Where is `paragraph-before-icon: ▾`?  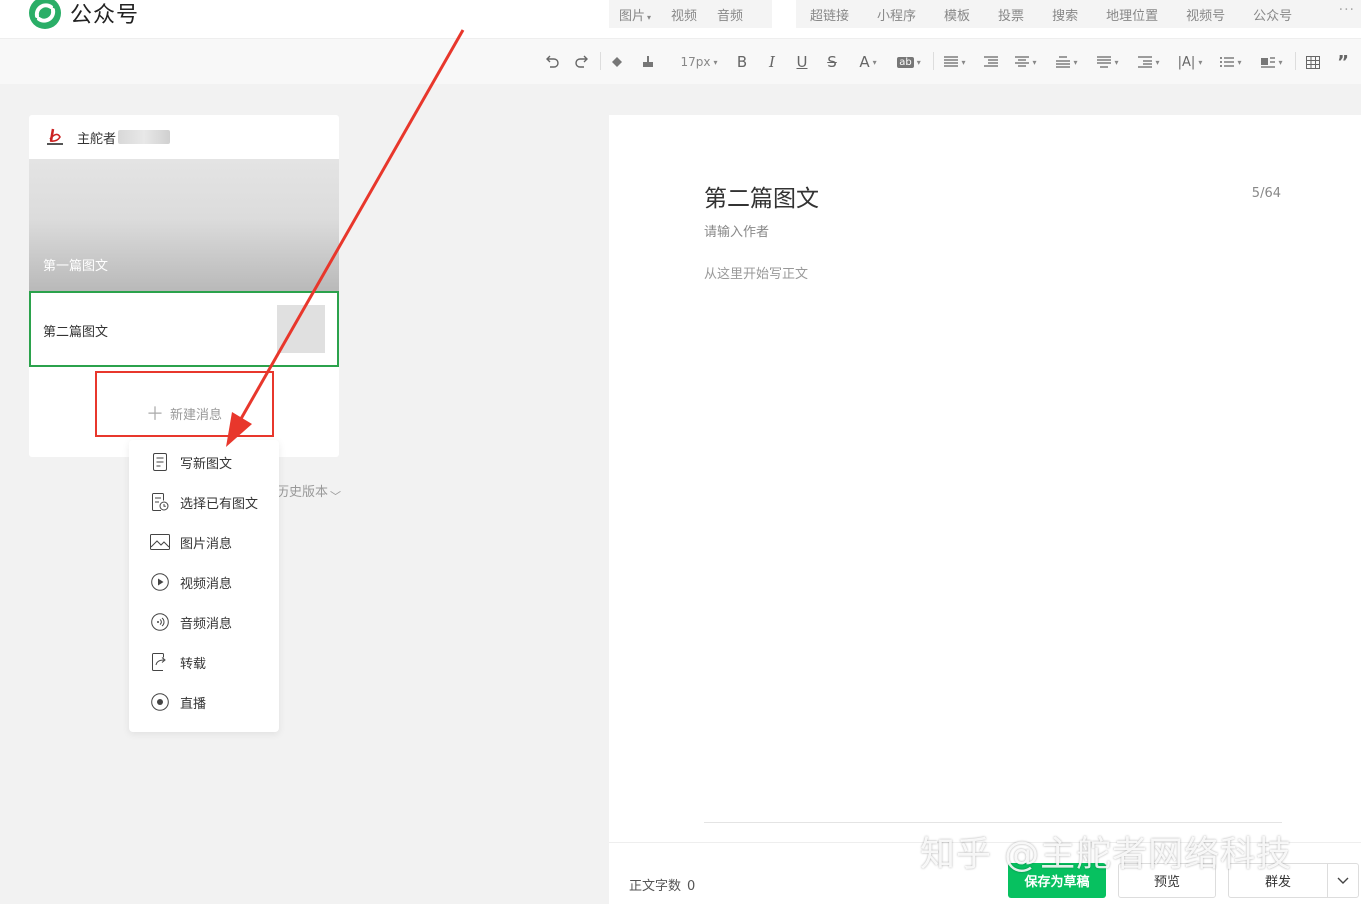 paragraph-before-icon: ▾ is located at coordinates (1067, 62).